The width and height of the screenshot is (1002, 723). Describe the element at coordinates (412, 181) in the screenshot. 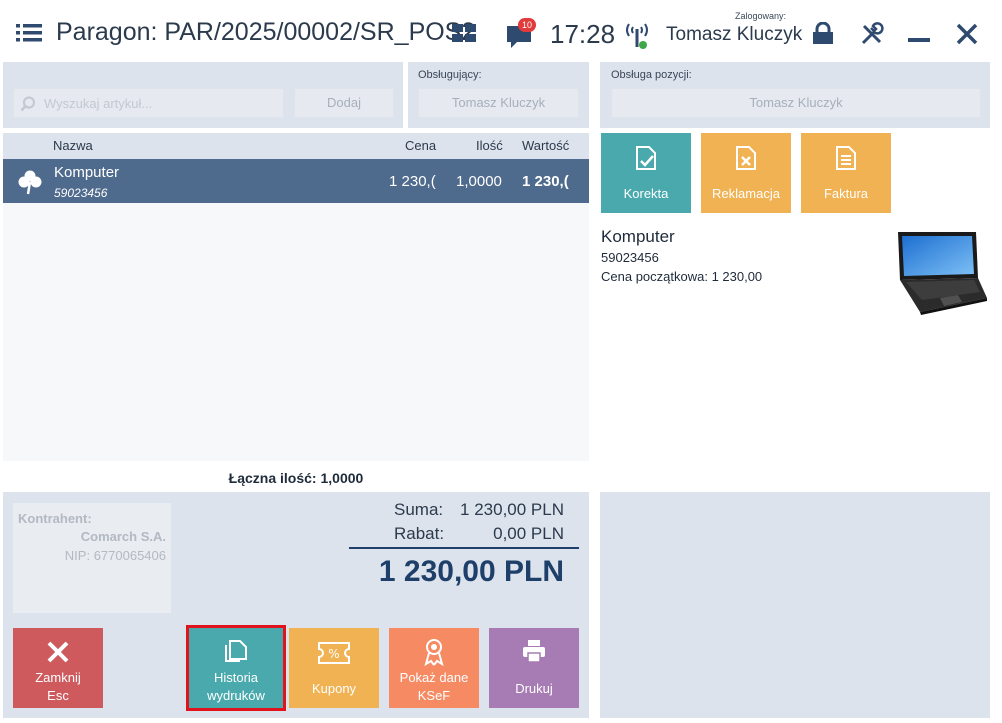

I see `row-price: 1 230,(` at that location.